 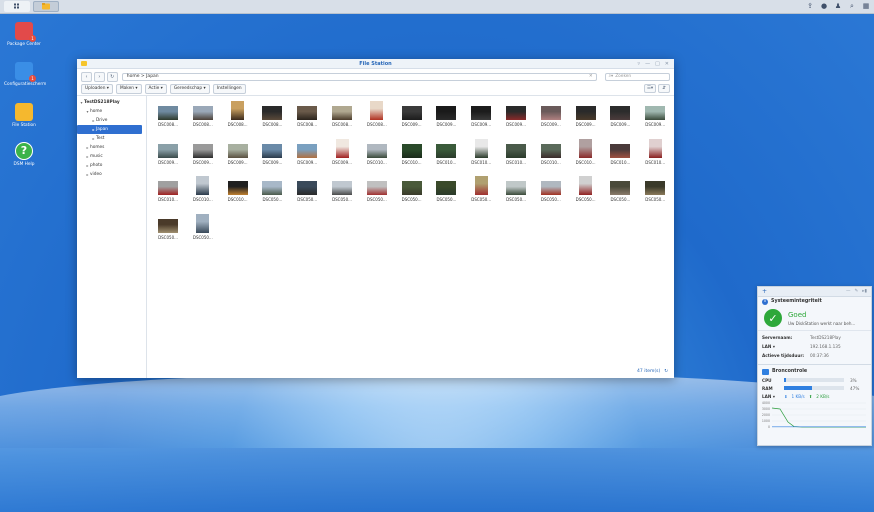 What do you see at coordinates (229, 88) in the screenshot?
I see `settings-button: Instellingen` at bounding box center [229, 88].